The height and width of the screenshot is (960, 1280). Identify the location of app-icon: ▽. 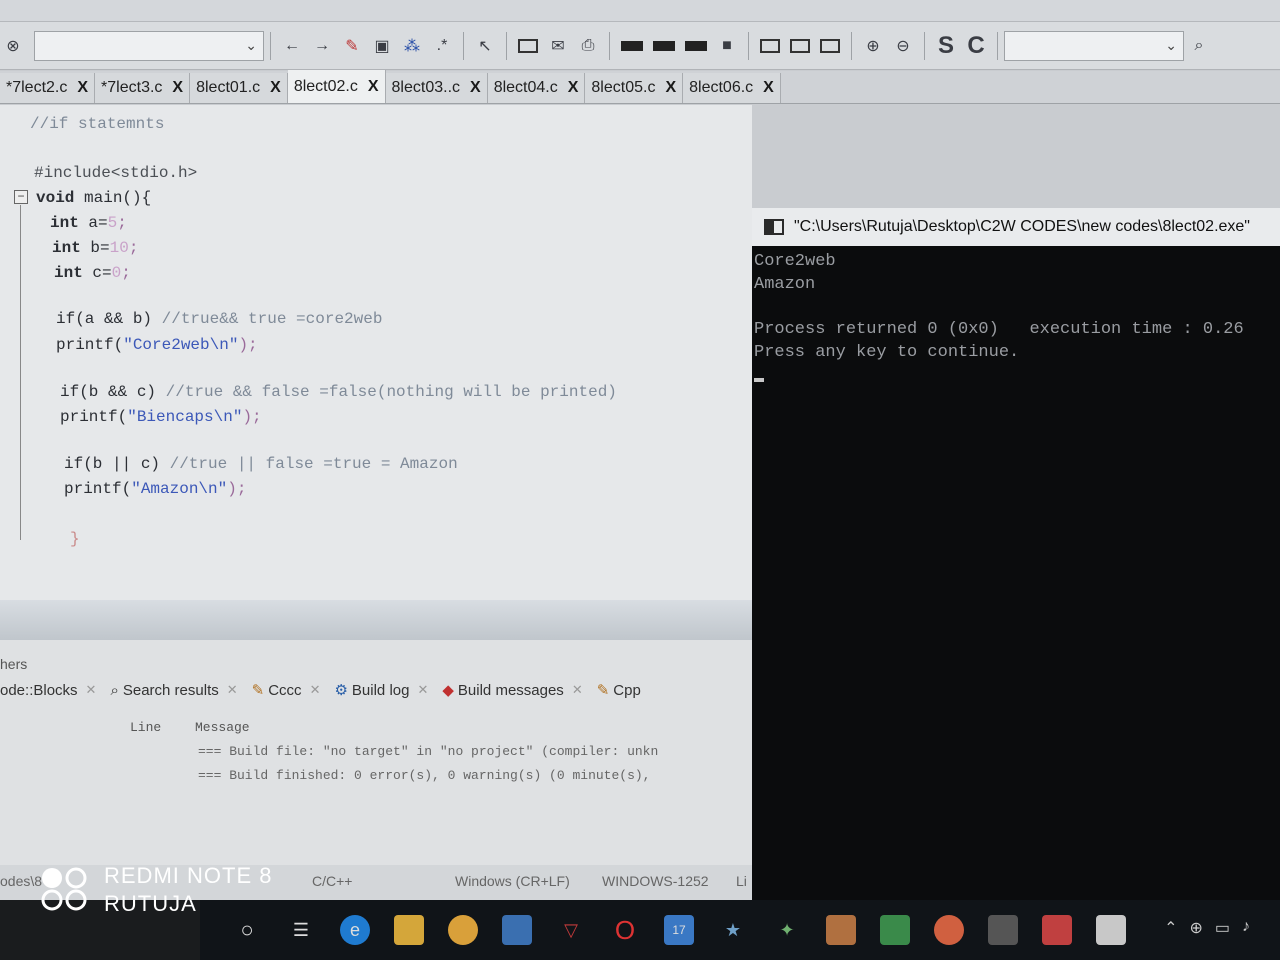
(571, 930).